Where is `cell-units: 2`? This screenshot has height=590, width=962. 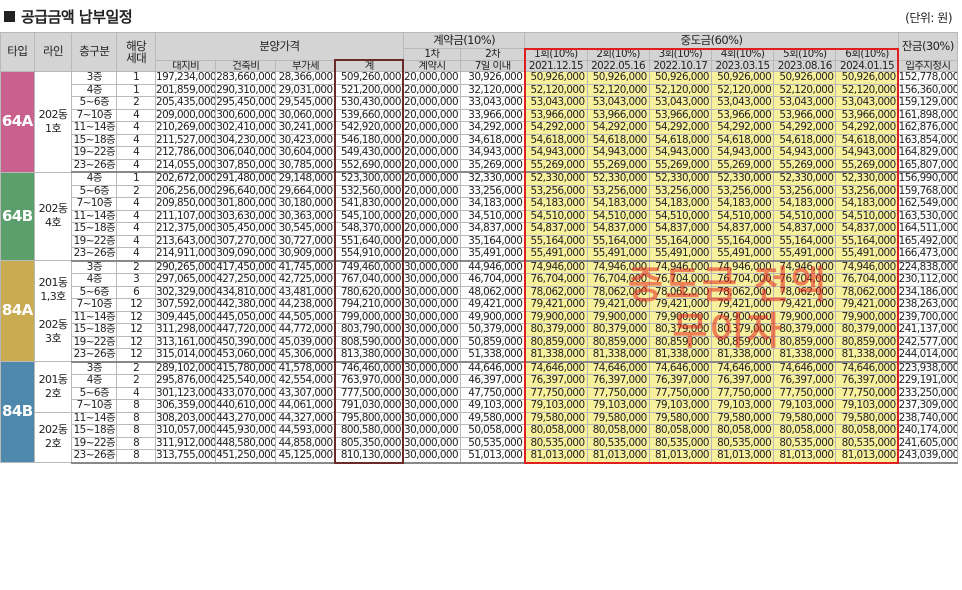 cell-units: 2 is located at coordinates (136, 381).